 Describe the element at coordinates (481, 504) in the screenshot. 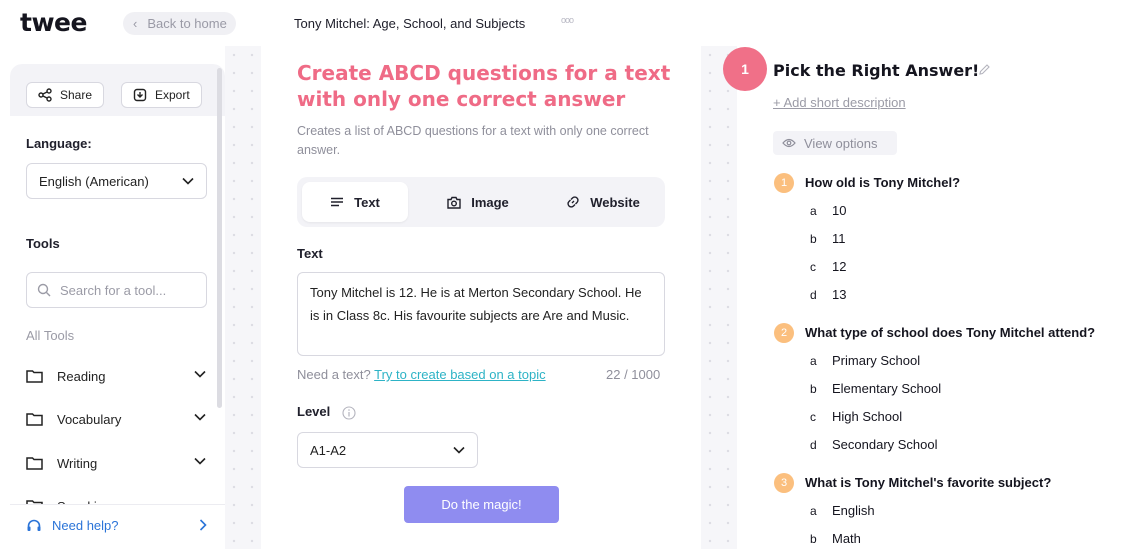

I see `do-the-magic-button: Do the magic!` at that location.